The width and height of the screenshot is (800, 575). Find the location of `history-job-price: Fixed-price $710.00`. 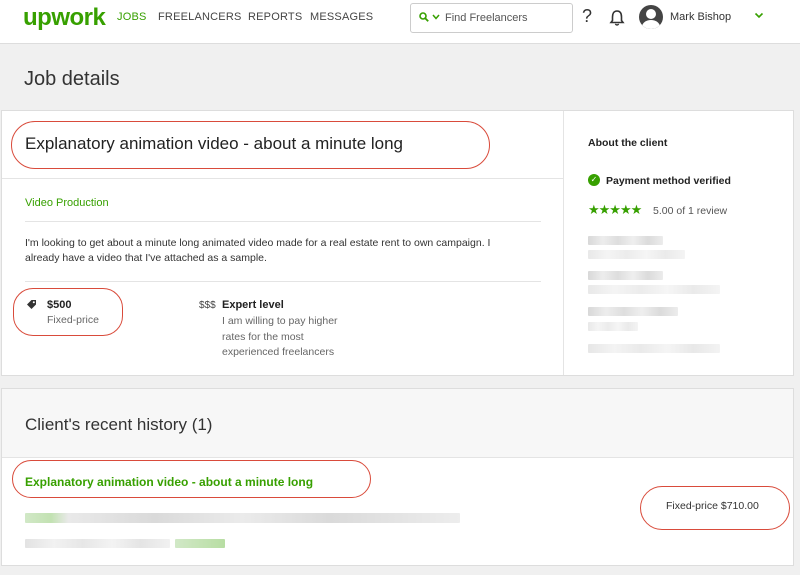

history-job-price: Fixed-price $710.00 is located at coordinates (712, 506).